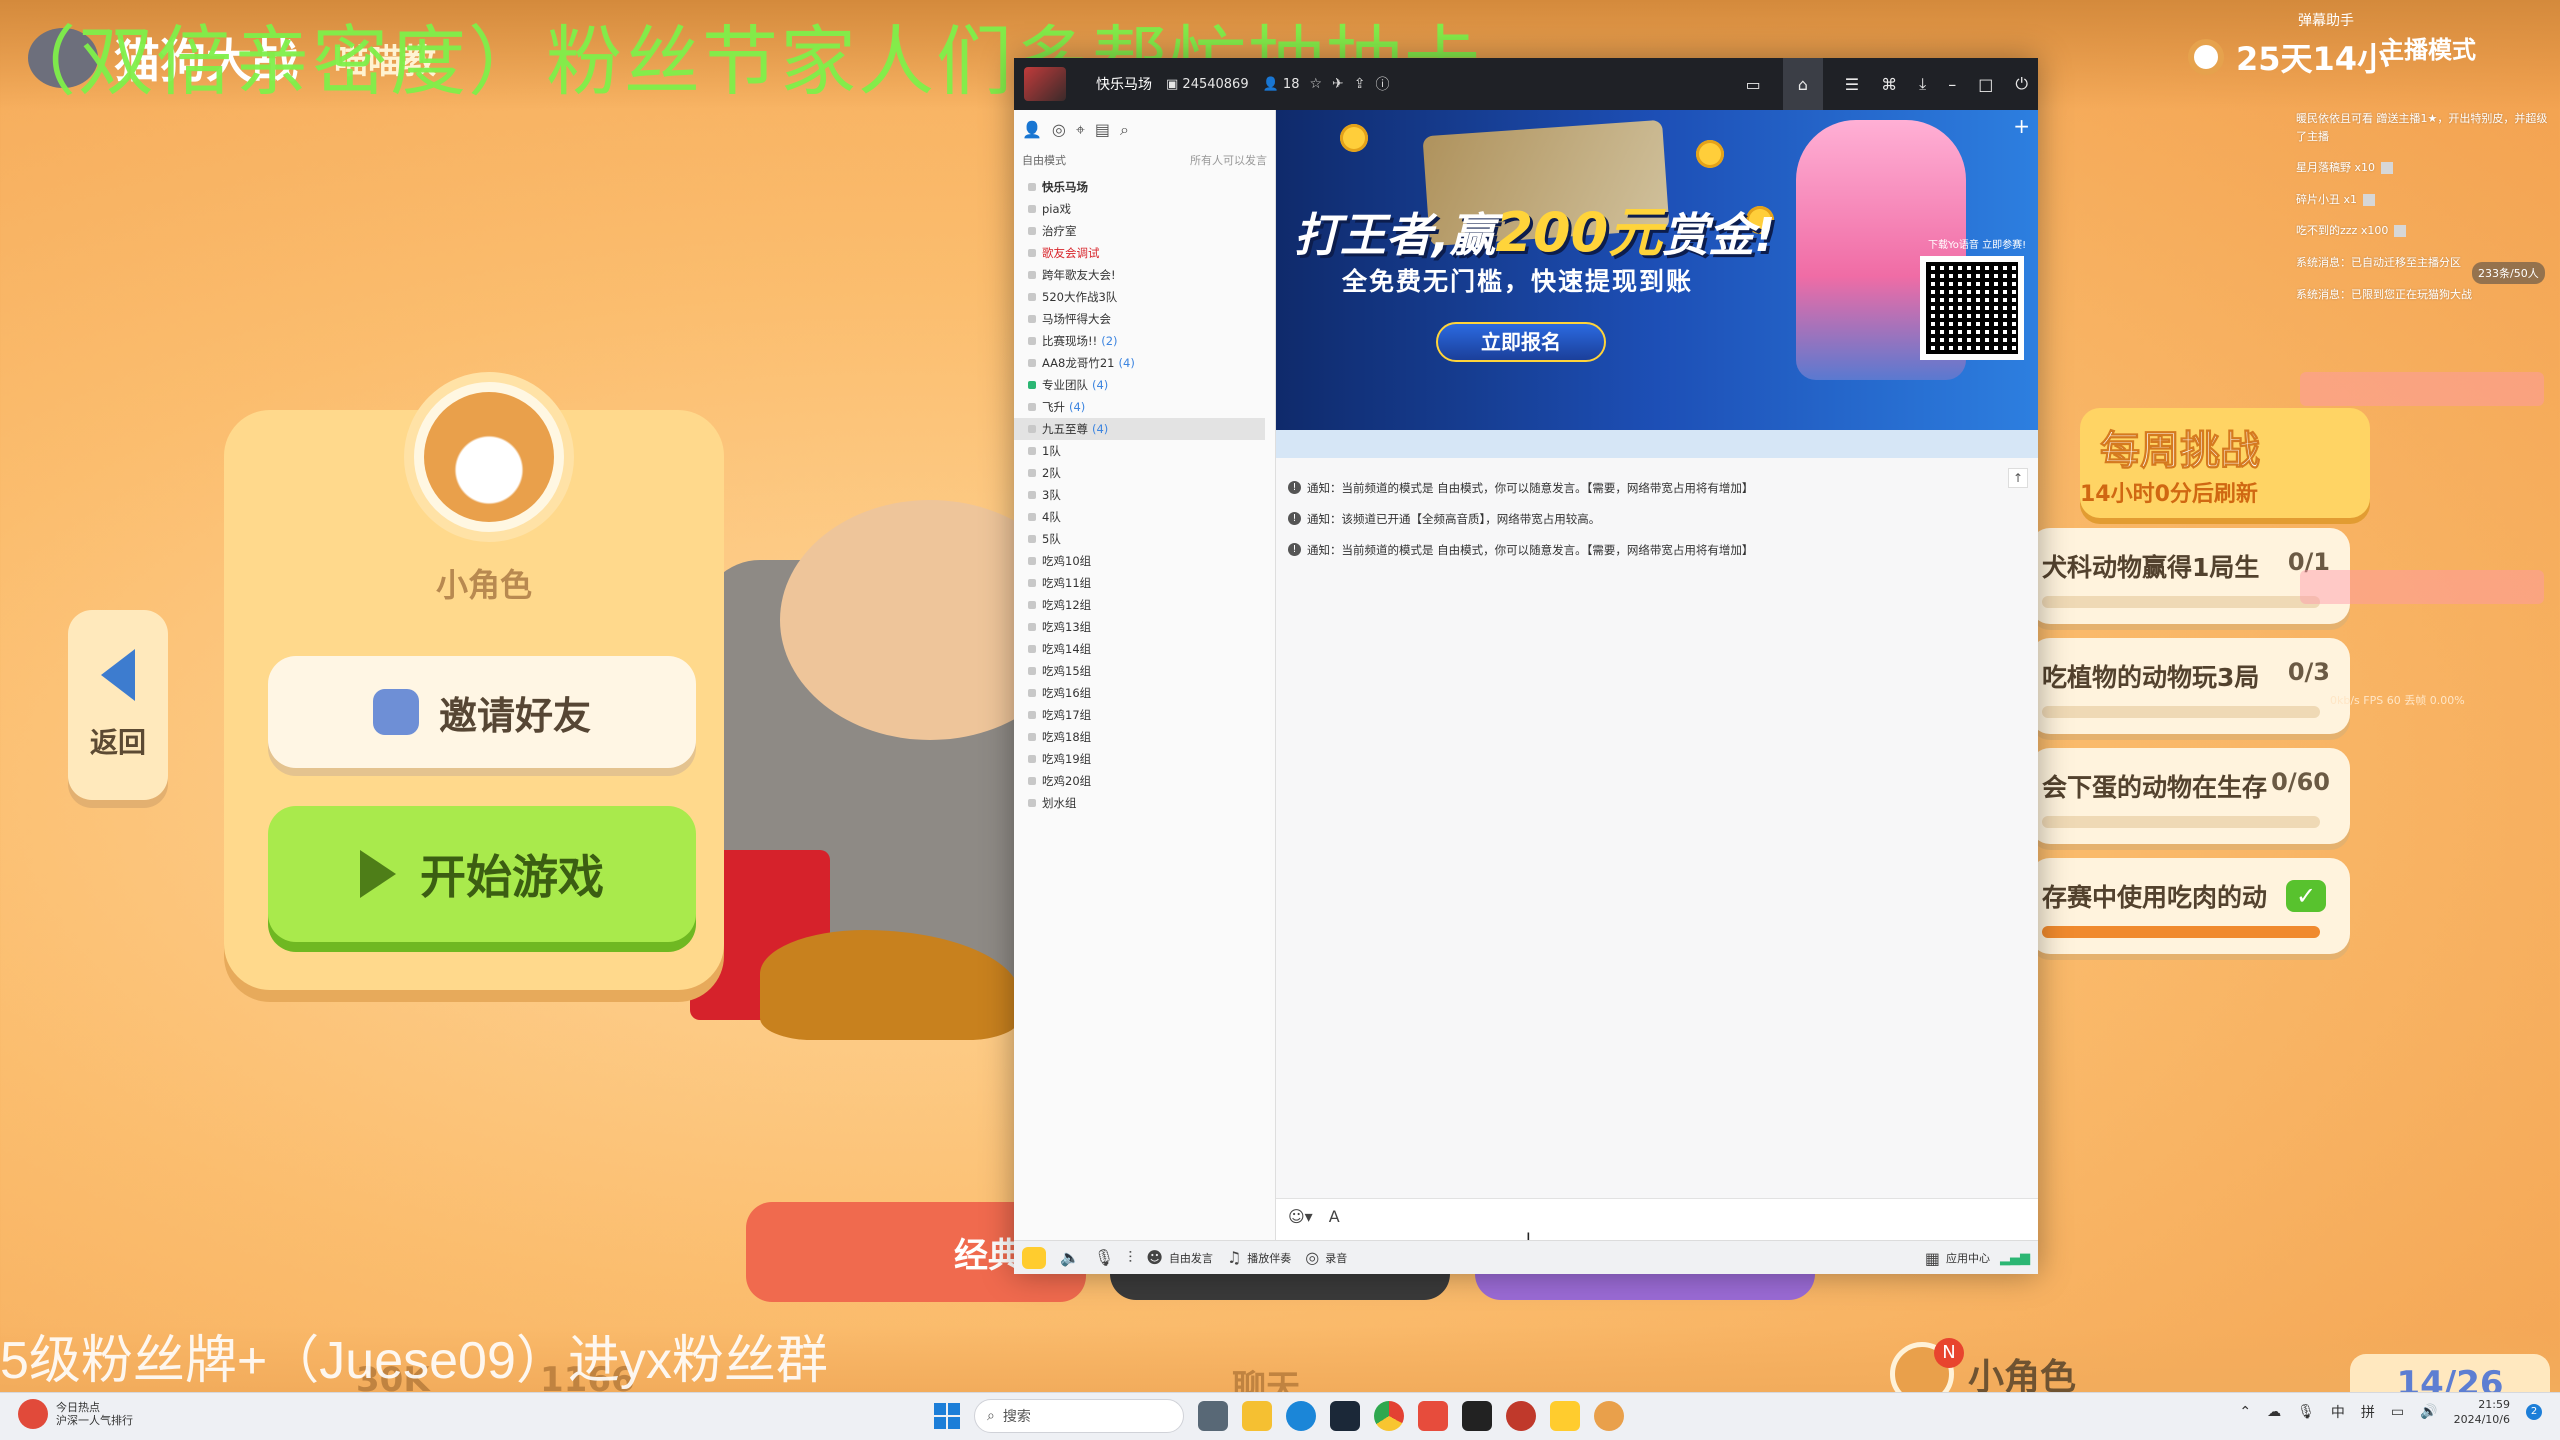 The image size is (2560, 1440). I want to click on channel-item: 吃鸡15组, so click(1144, 671).